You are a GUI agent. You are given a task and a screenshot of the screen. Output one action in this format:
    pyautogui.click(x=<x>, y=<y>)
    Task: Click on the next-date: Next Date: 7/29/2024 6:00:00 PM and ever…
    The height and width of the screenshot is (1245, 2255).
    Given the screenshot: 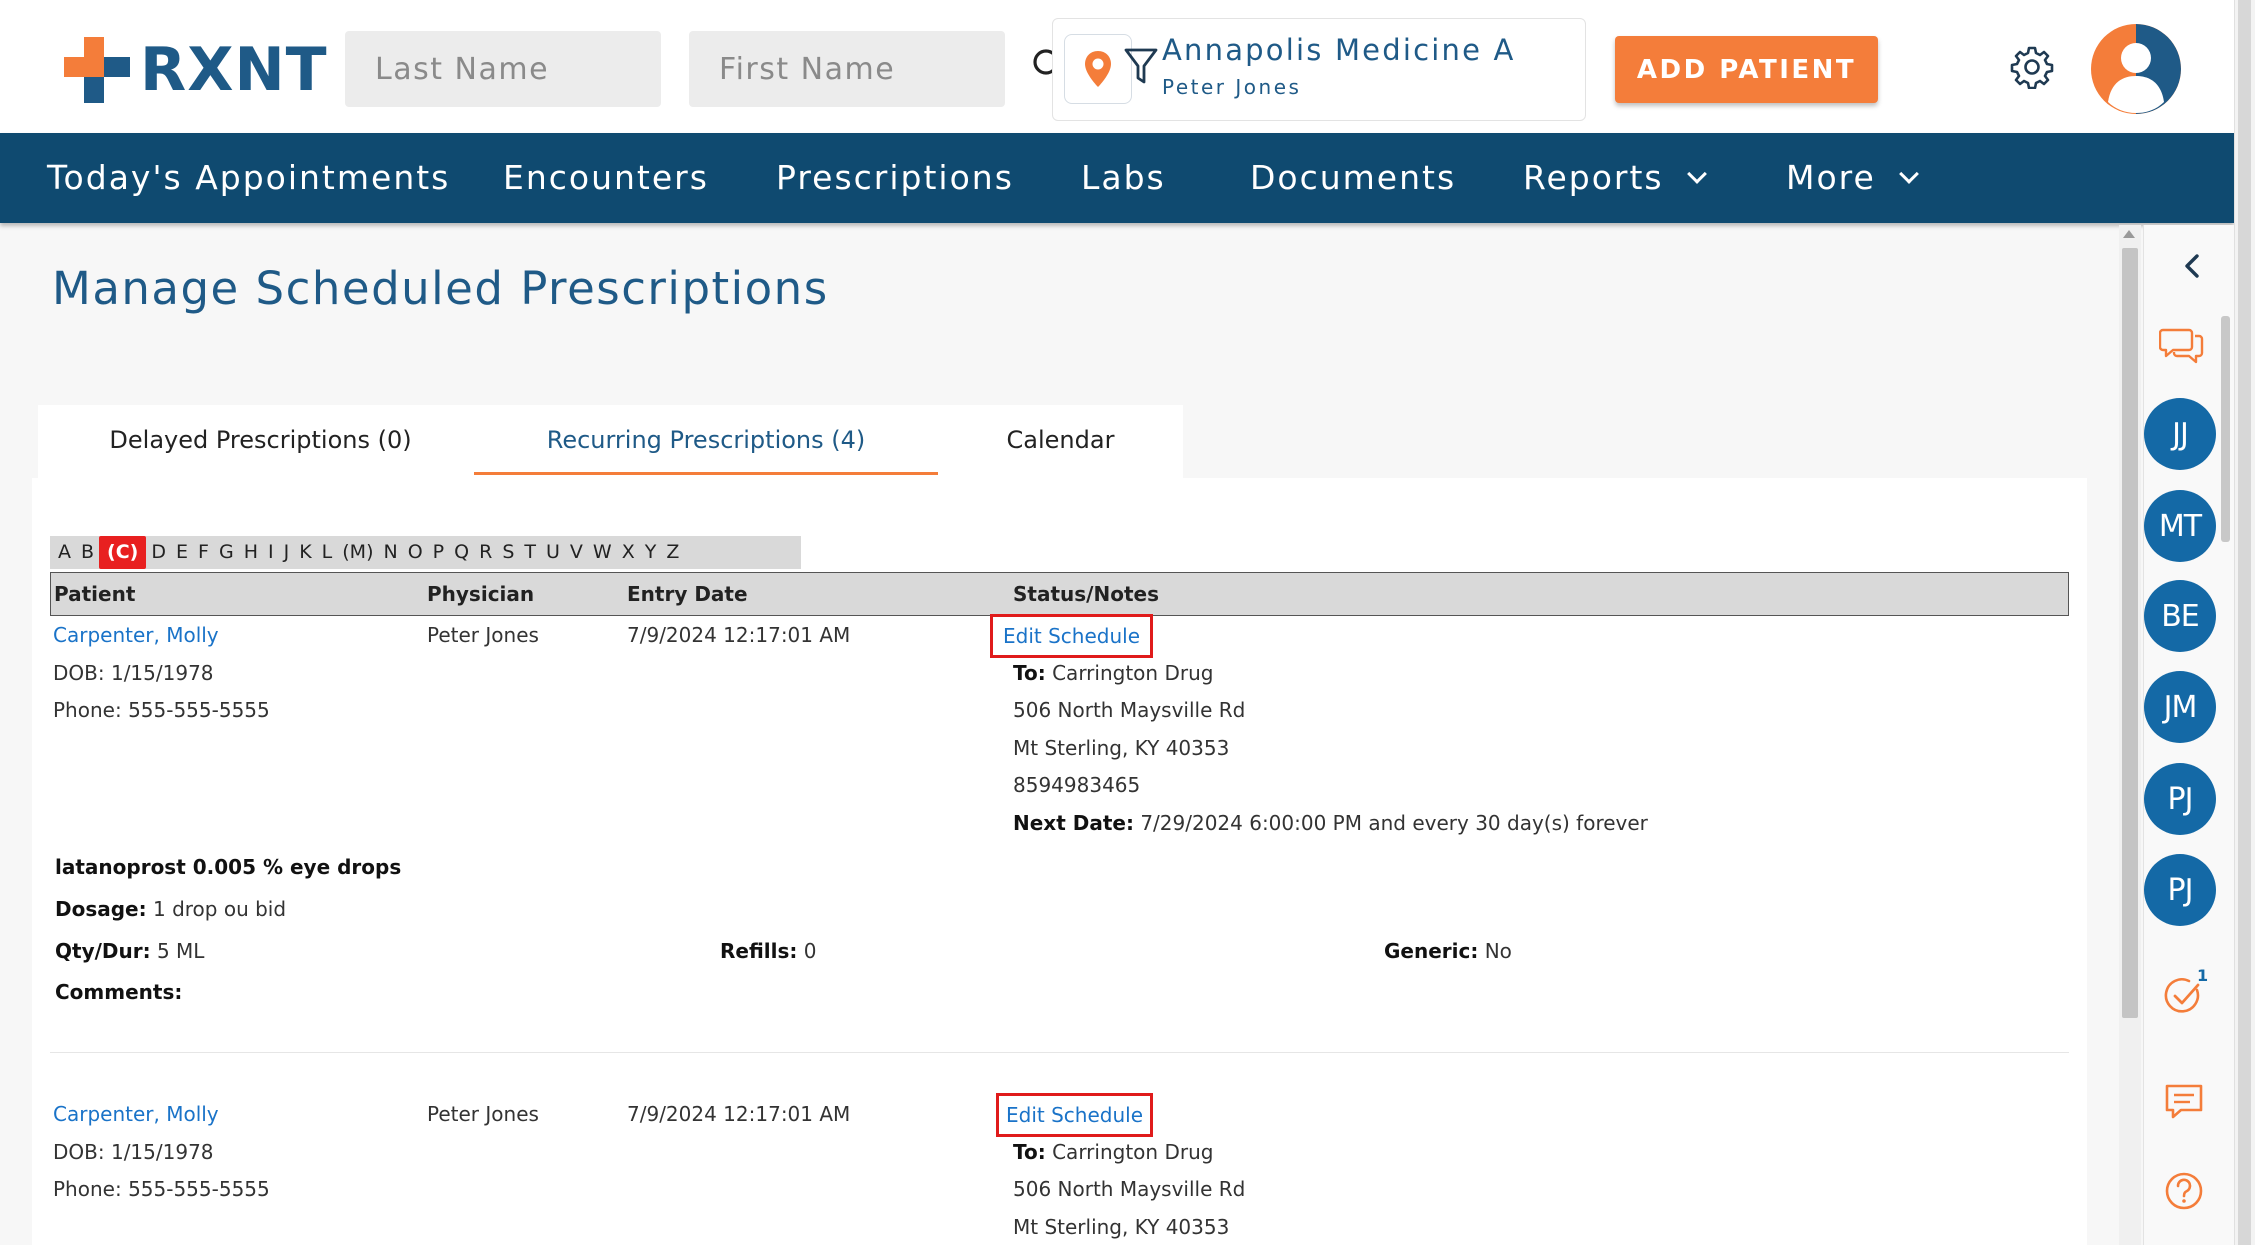 What is the action you would take?
    pyautogui.click(x=1330, y=823)
    